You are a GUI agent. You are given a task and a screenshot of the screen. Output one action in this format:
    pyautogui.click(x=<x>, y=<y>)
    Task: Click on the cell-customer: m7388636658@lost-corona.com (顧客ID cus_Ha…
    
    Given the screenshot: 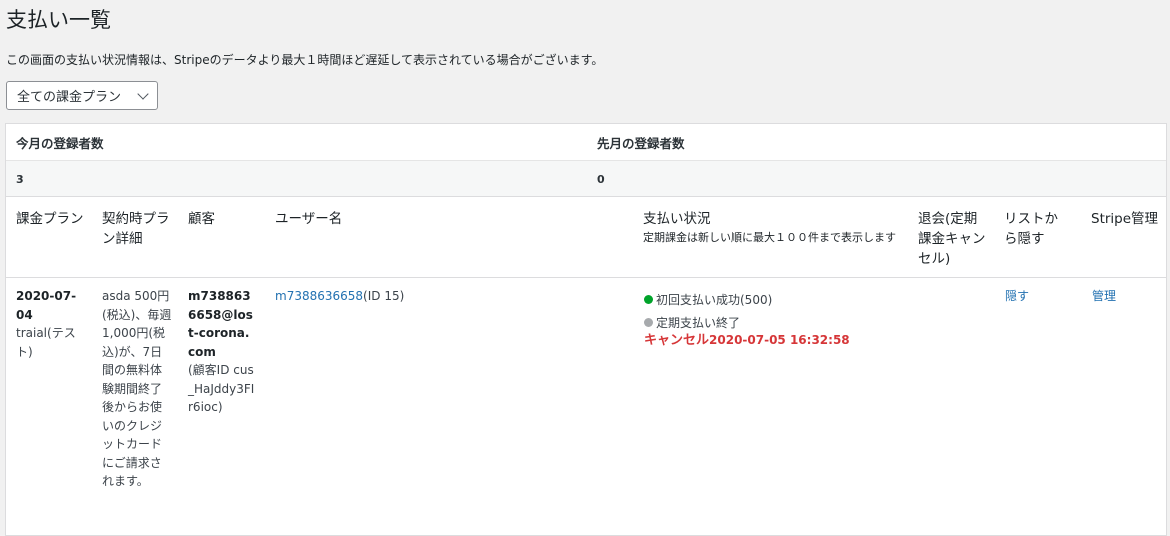 What is the action you would take?
    pyautogui.click(x=222, y=352)
    